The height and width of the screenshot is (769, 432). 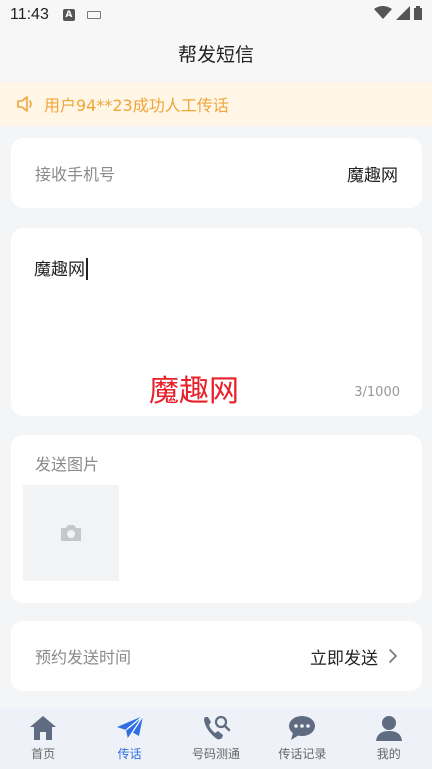 What do you see at coordinates (29, 14) in the screenshot?
I see `status-time: 11:43` at bounding box center [29, 14].